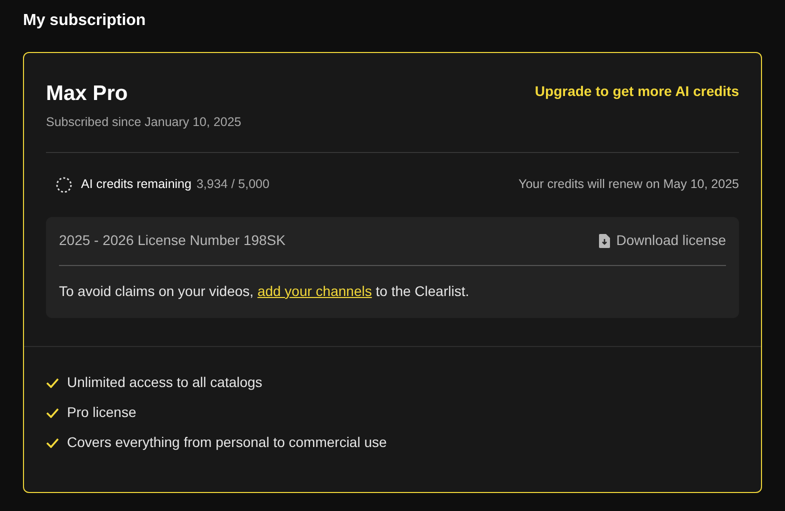 The image size is (785, 511). Describe the element at coordinates (227, 442) in the screenshot. I see `feature-text: Covers everything from personal to commercial use` at that location.